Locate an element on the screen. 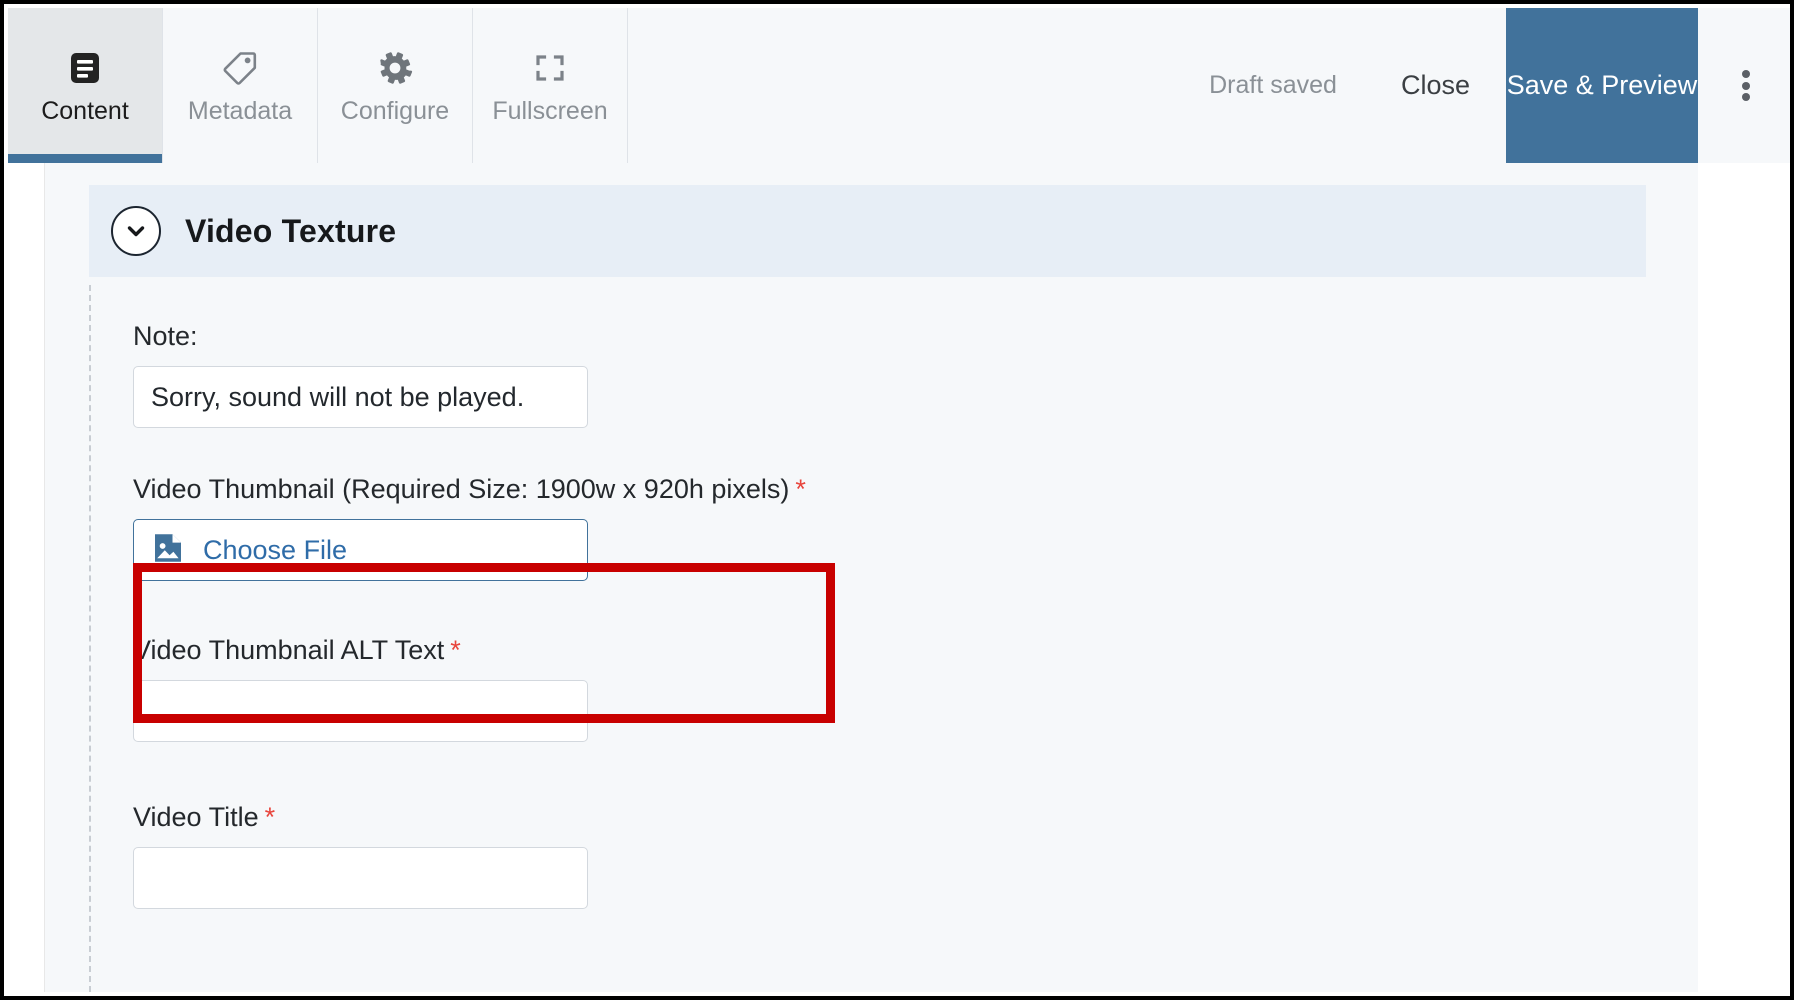 The height and width of the screenshot is (1000, 1794). overflow-menu-button is located at coordinates (1744, 85).